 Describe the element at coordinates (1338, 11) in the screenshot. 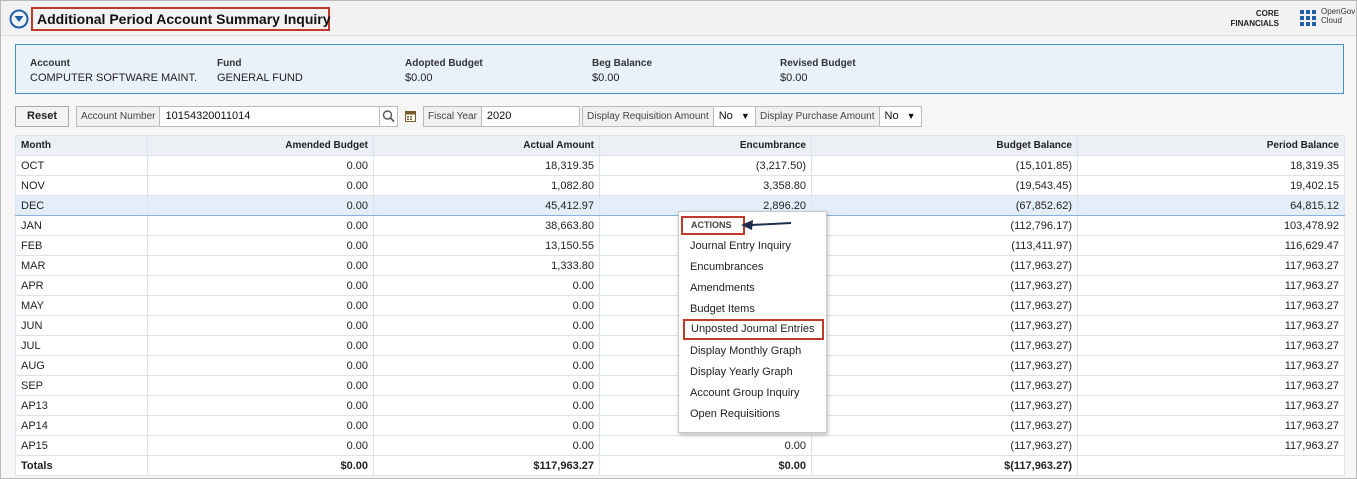

I see `og-label-line1: OpenGov` at that location.